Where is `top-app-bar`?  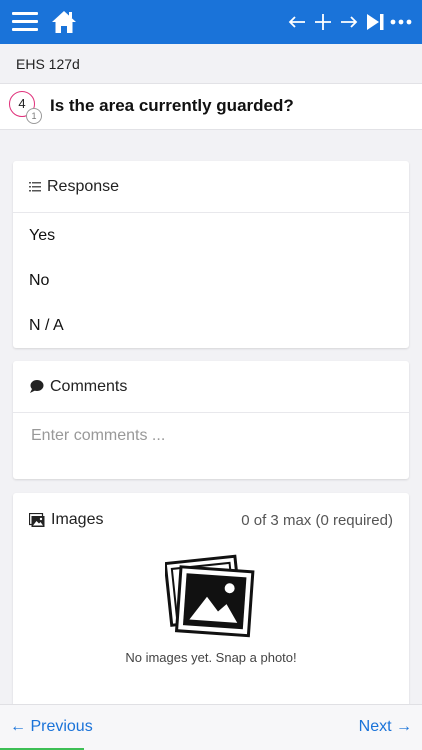 top-app-bar is located at coordinates (211, 22).